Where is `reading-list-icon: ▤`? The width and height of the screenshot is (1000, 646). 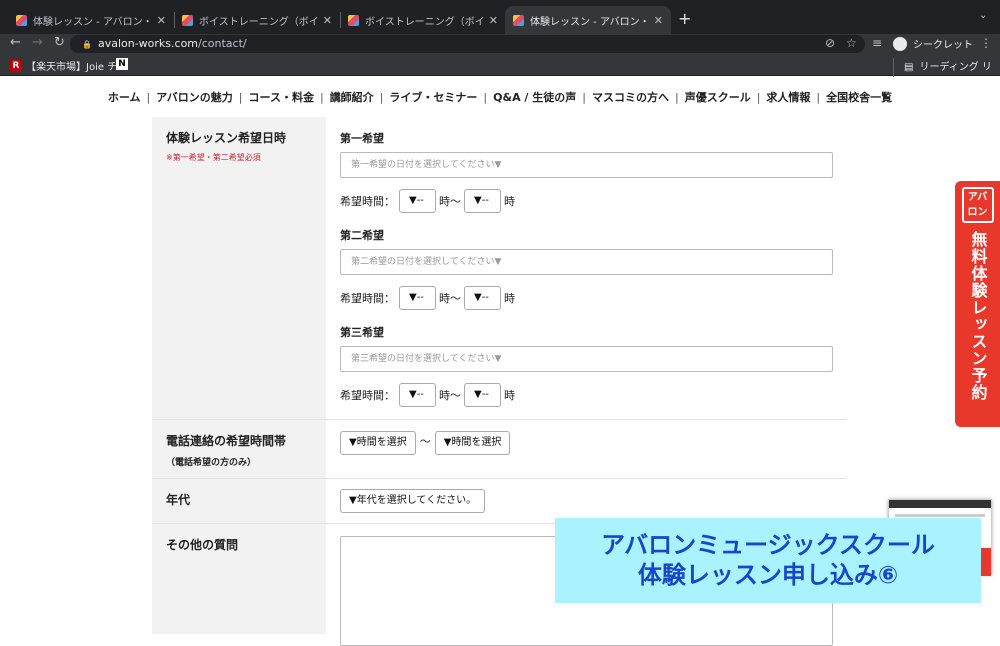
reading-list-icon: ▤ is located at coordinates (909, 67).